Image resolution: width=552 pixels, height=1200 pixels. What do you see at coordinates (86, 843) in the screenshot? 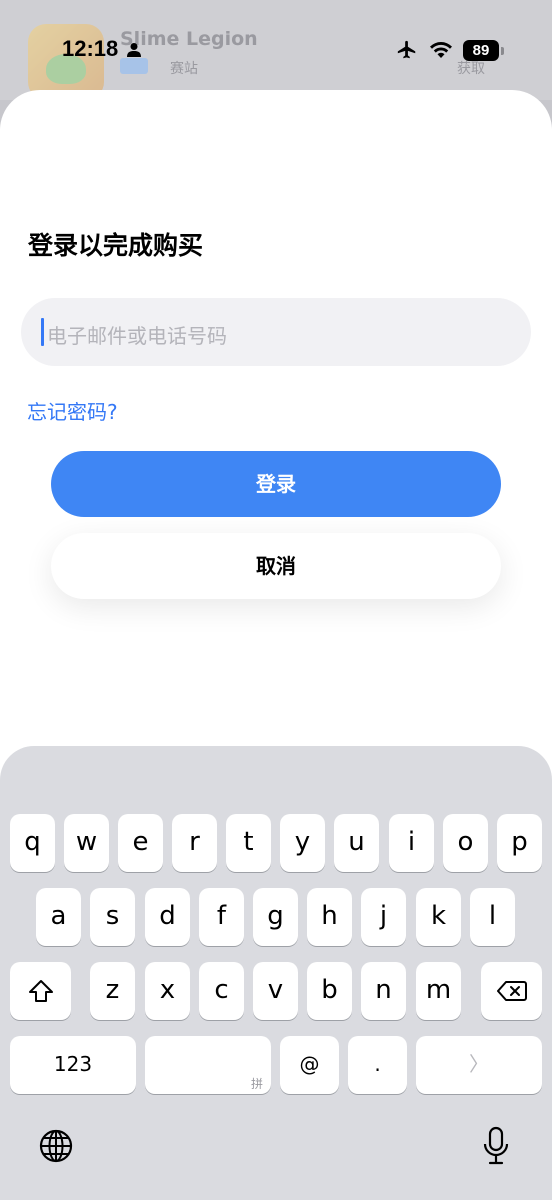
I see `key-w: w` at bounding box center [86, 843].